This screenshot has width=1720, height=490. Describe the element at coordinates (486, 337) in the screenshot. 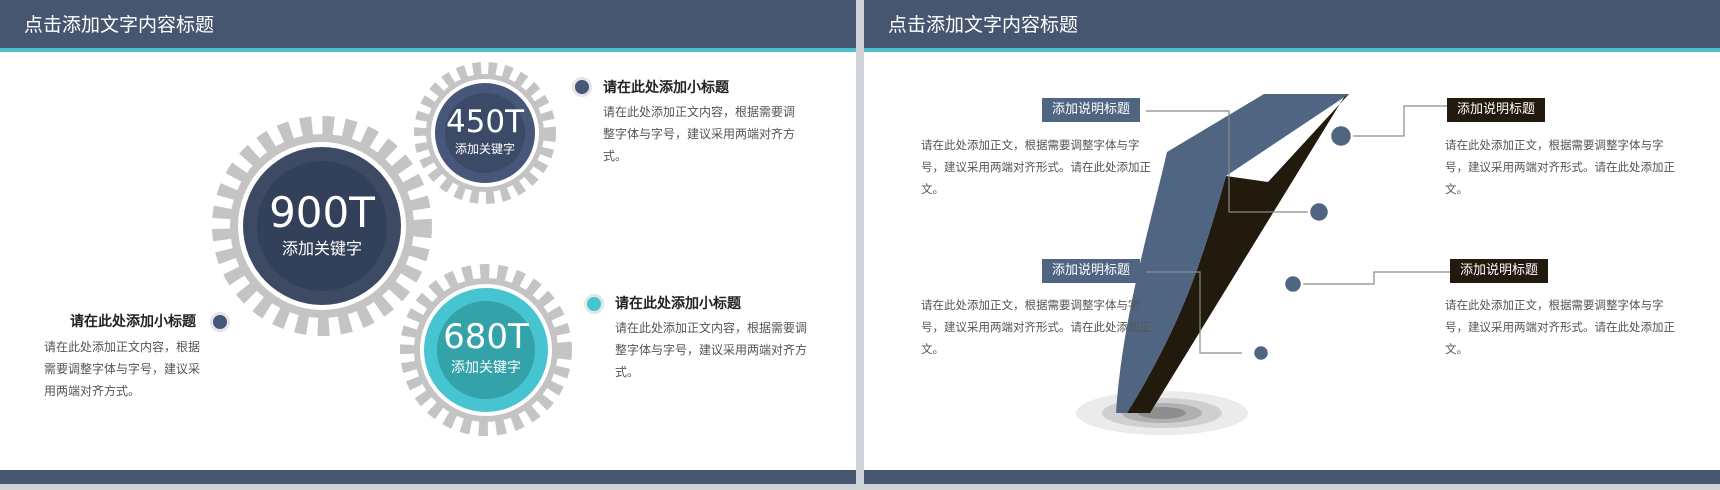

I see `gear-bottom-value: 680T` at that location.